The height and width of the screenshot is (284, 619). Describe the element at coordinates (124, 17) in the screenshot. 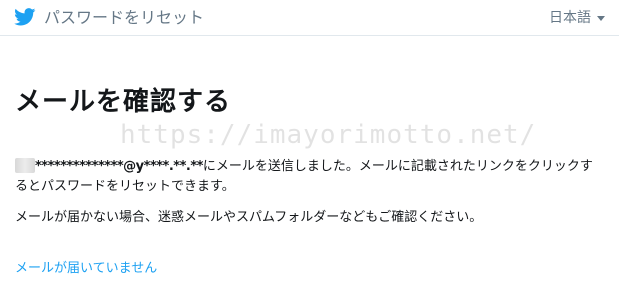

I see `page-header-title: パスワードをリセット` at that location.